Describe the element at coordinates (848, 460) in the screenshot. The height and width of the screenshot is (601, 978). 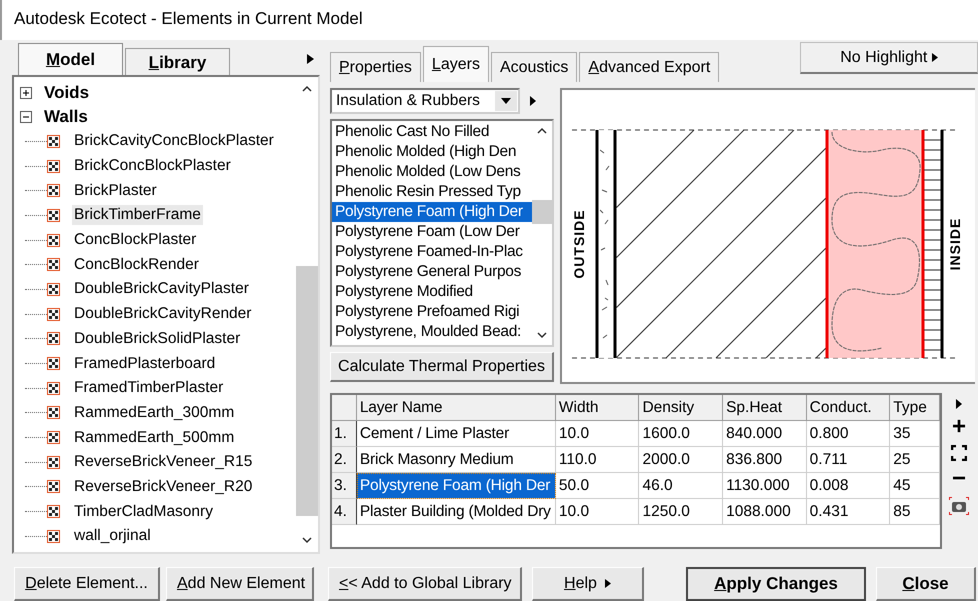
I see `table-cell: 0.711` at that location.